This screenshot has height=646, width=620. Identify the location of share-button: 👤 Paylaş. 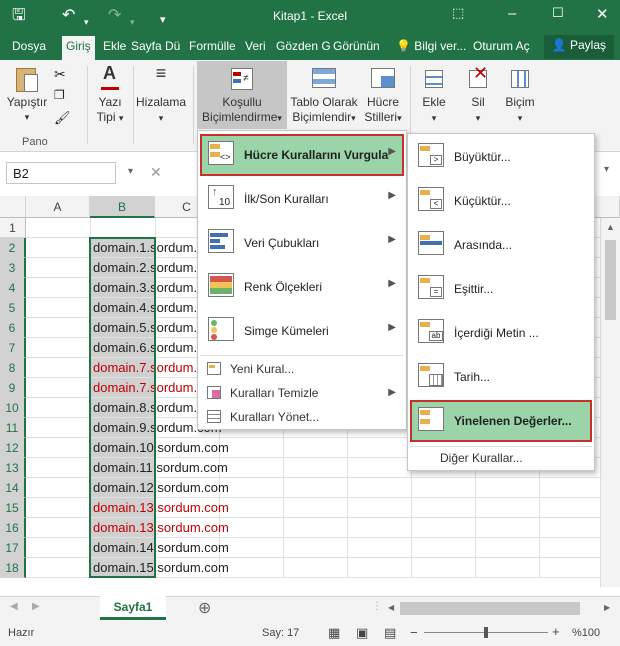
(578, 47).